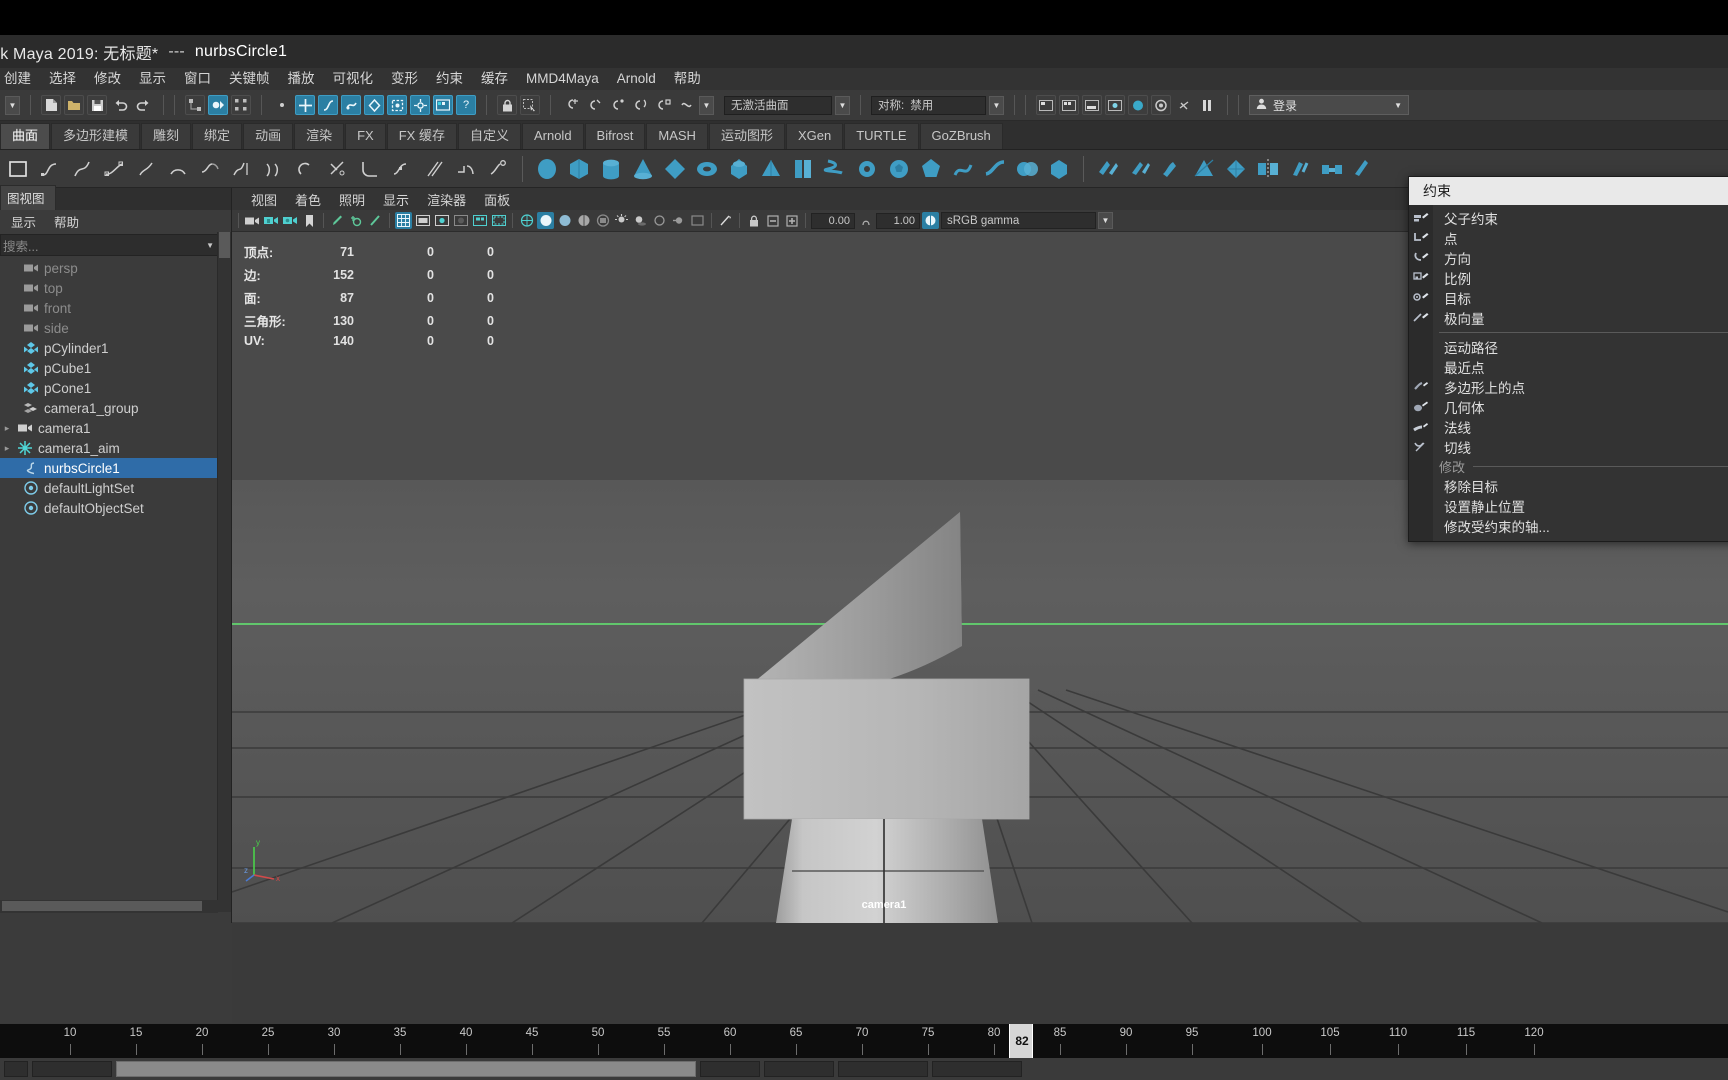 The height and width of the screenshot is (1080, 1728). What do you see at coordinates (835, 169) in the screenshot?
I see `helix-icon` at bounding box center [835, 169].